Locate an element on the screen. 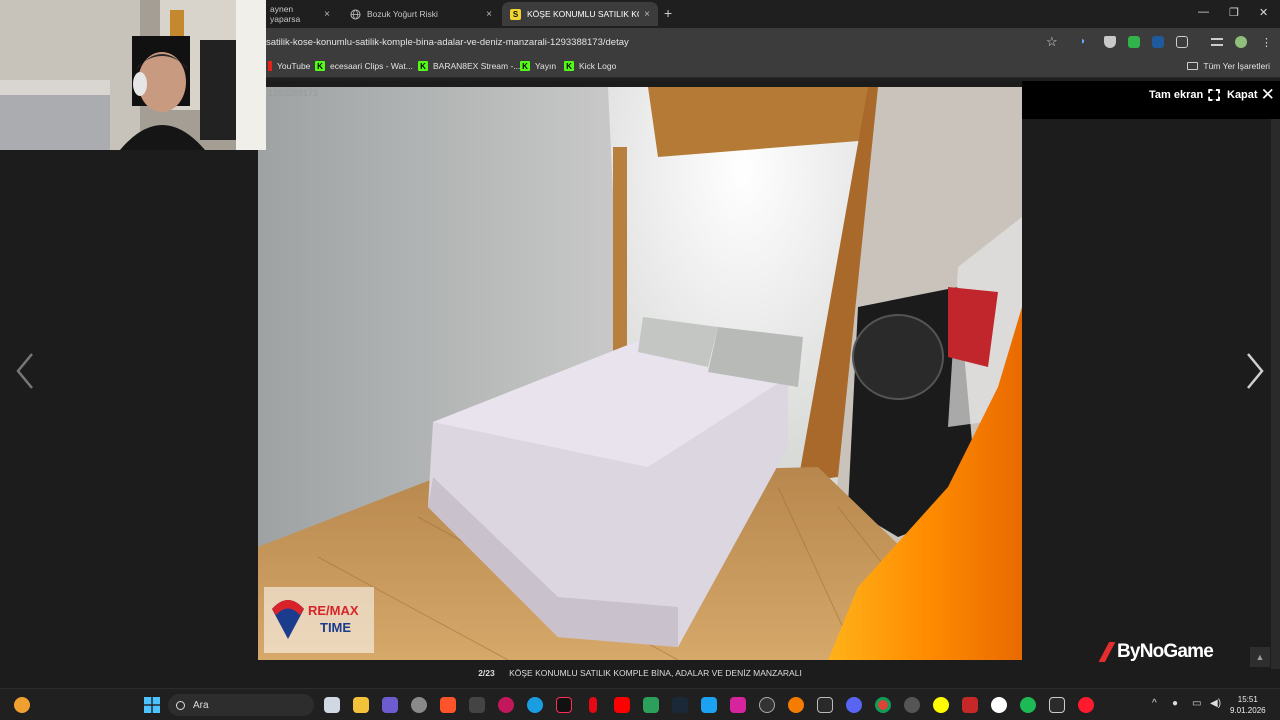 The height and width of the screenshot is (720, 1280). taskbar-clock: 15:51 9.01.2026 is located at coordinates (1248, 705).